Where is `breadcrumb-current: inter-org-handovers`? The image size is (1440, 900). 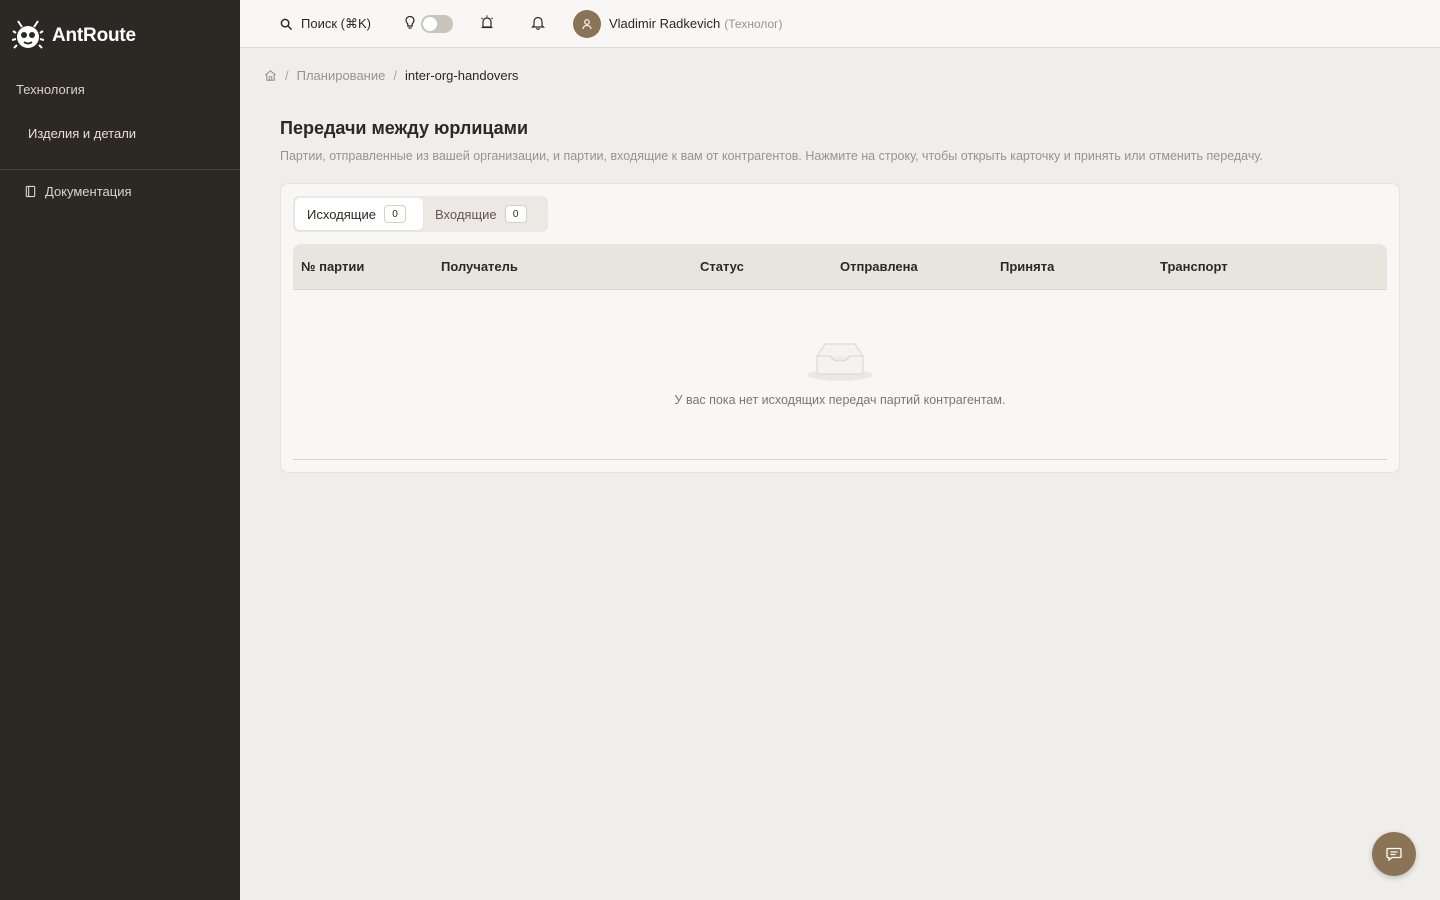 breadcrumb-current: inter-org-handovers is located at coordinates (461, 75).